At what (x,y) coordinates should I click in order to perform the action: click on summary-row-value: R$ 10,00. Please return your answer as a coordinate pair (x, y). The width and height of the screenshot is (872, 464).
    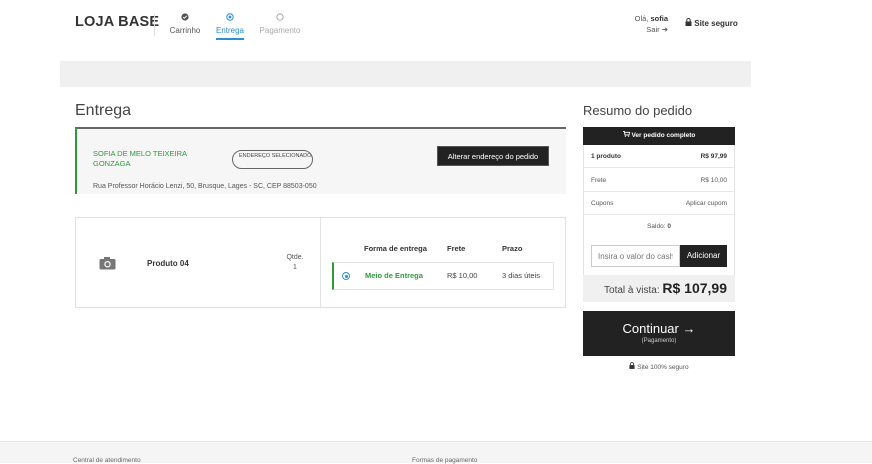
    Looking at the image, I should click on (713, 180).